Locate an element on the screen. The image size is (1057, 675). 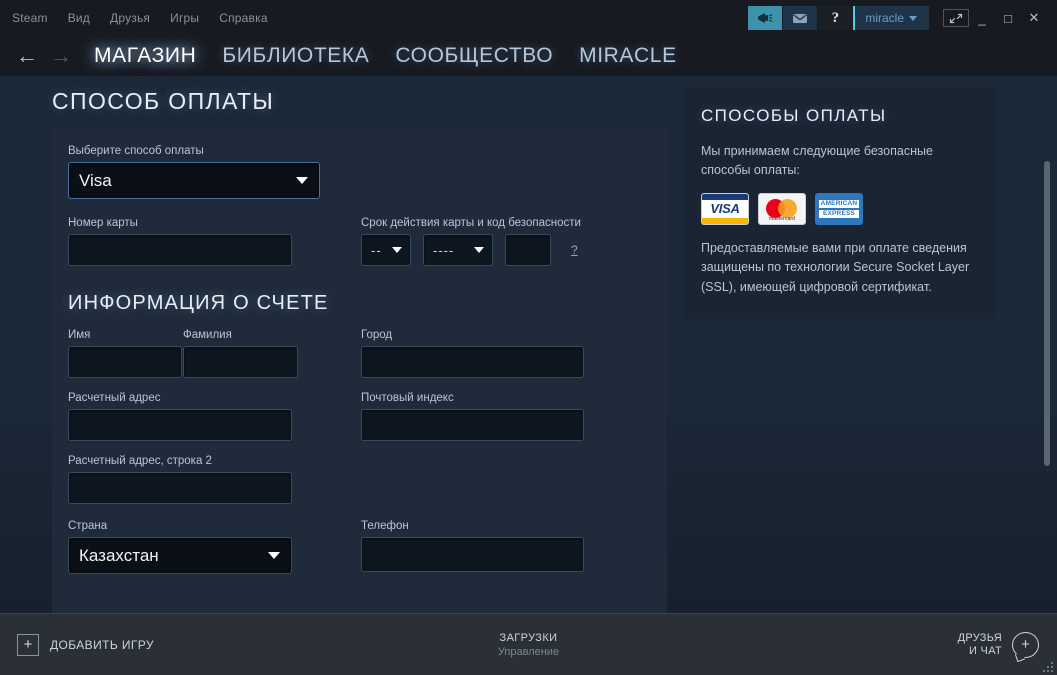
envelope-icon is located at coordinates (800, 18).